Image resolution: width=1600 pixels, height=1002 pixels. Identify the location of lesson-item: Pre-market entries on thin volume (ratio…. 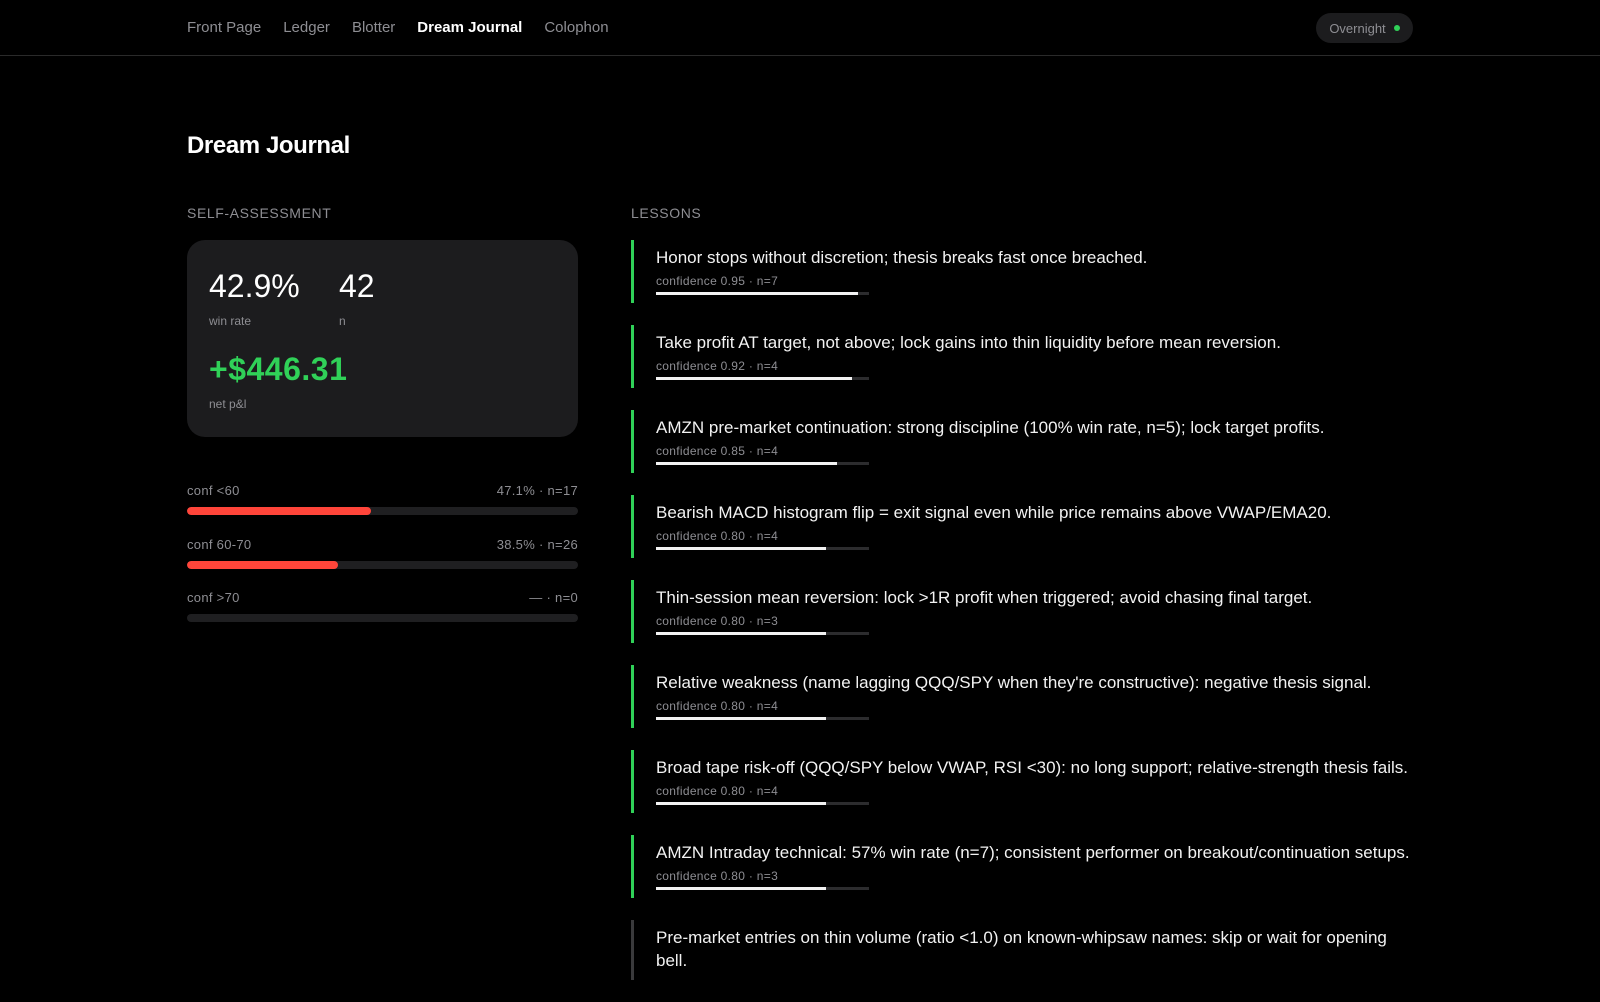
(1023, 950).